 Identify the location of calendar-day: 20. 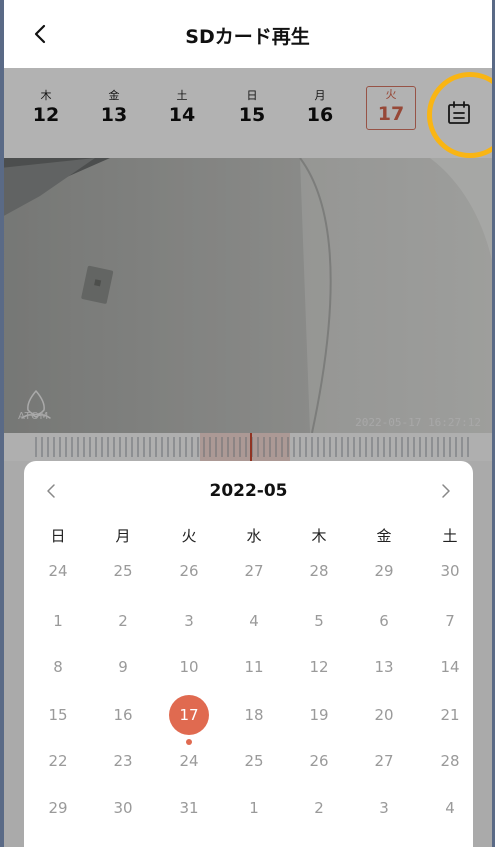
(384, 715).